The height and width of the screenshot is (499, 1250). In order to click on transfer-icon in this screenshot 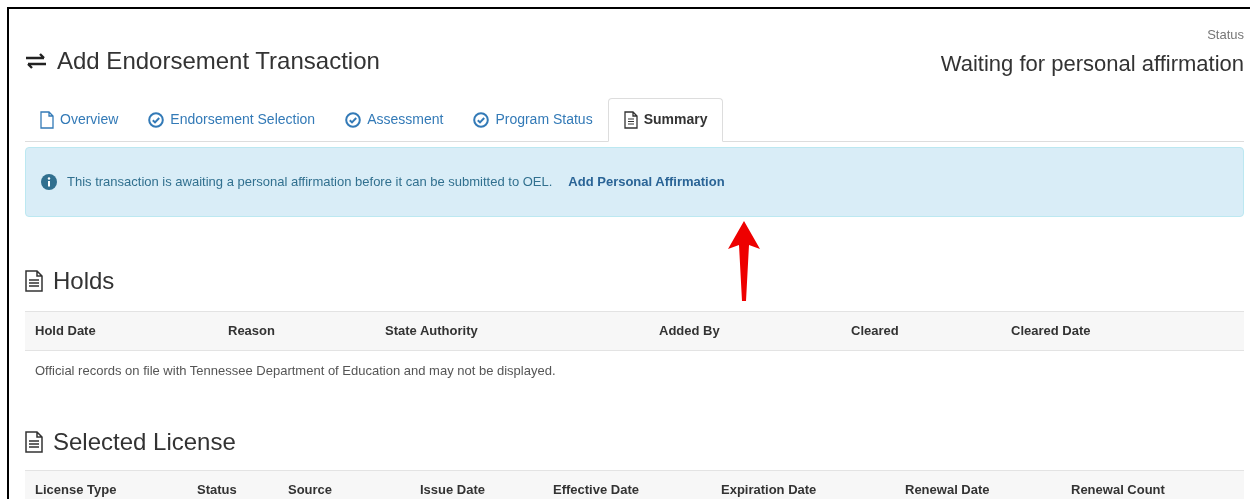, I will do `click(36, 61)`.